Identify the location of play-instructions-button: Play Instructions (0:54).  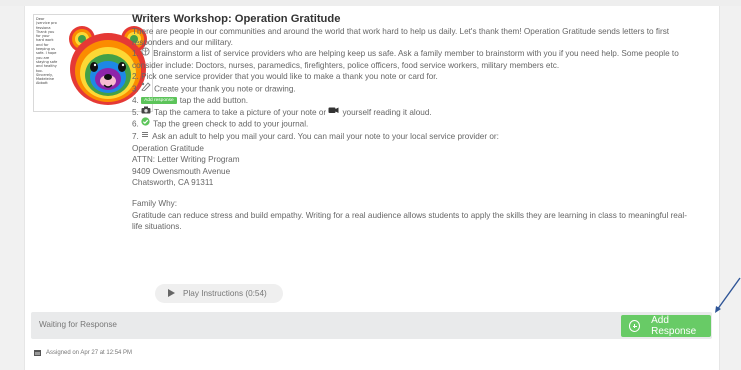
(219, 293).